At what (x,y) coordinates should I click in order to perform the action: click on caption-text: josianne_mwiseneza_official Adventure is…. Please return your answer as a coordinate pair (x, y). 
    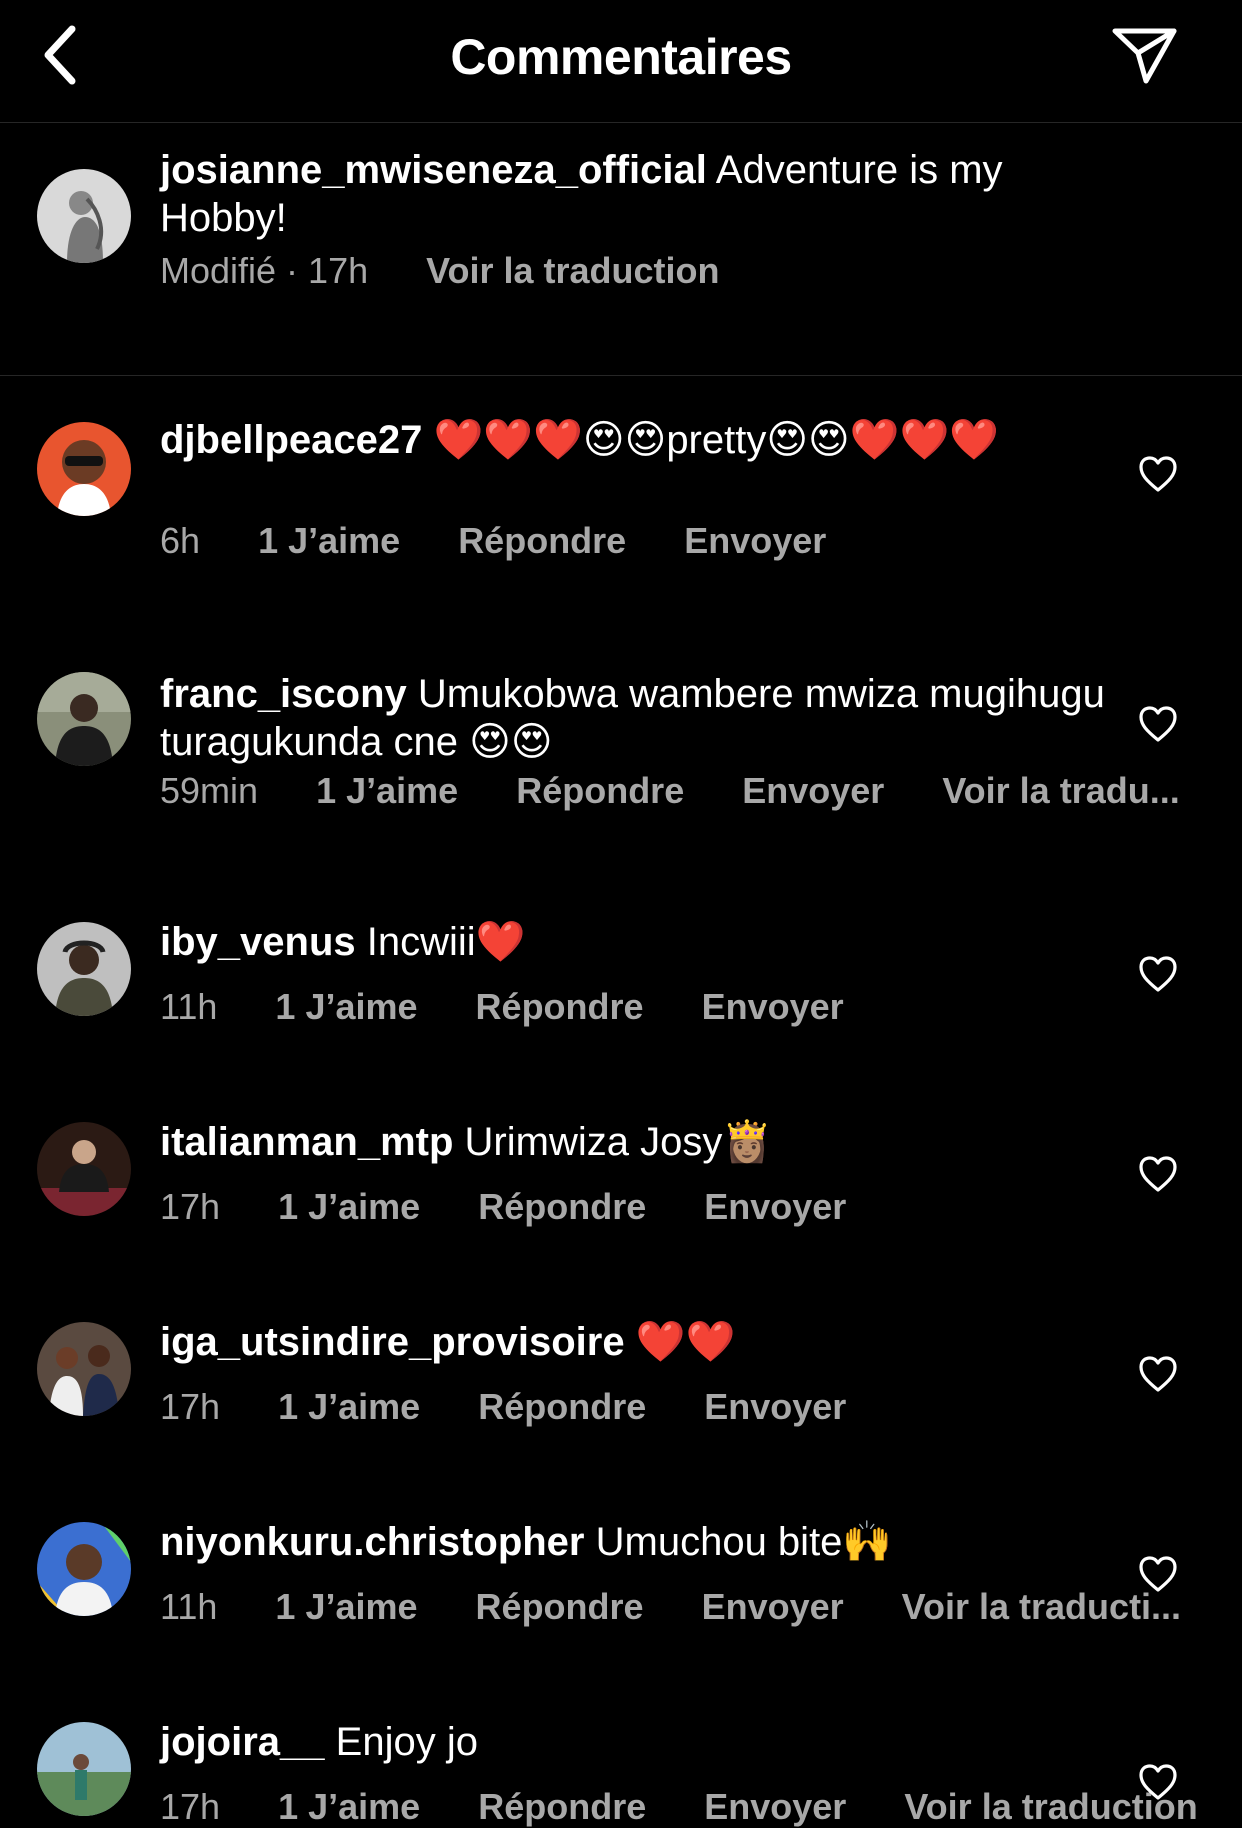
    Looking at the image, I should click on (635, 194).